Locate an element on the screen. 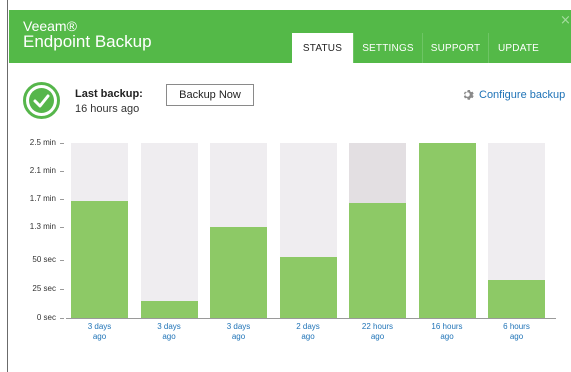 The image size is (571, 372). y-tick-label: 1.7 min is located at coordinates (42, 198).